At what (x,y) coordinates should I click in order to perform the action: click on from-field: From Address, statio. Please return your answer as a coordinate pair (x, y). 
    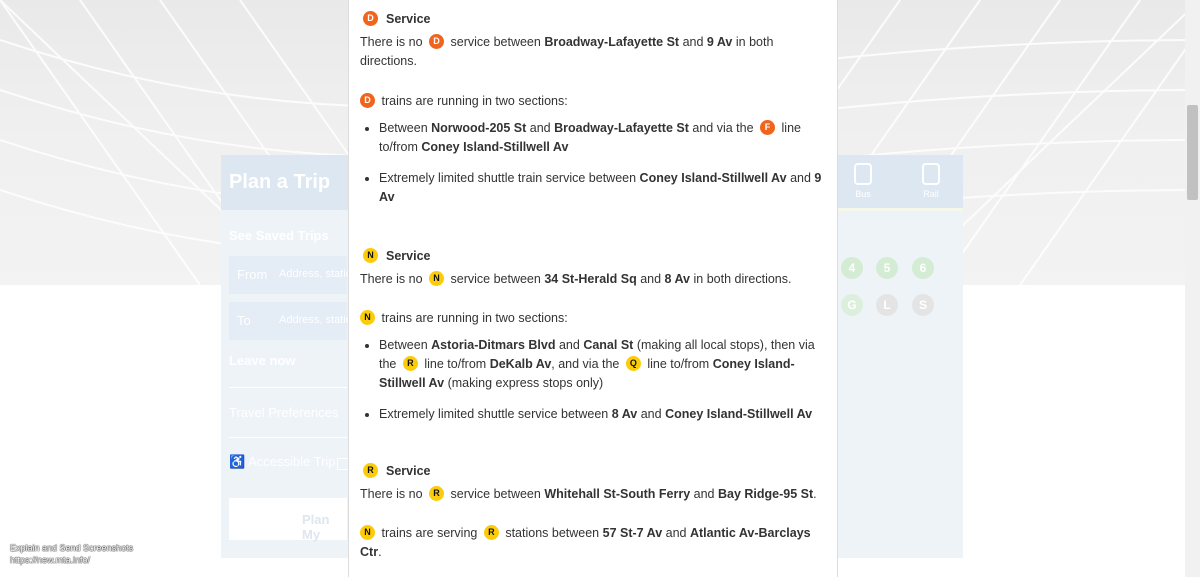
    Looking at the image, I should click on (290, 275).